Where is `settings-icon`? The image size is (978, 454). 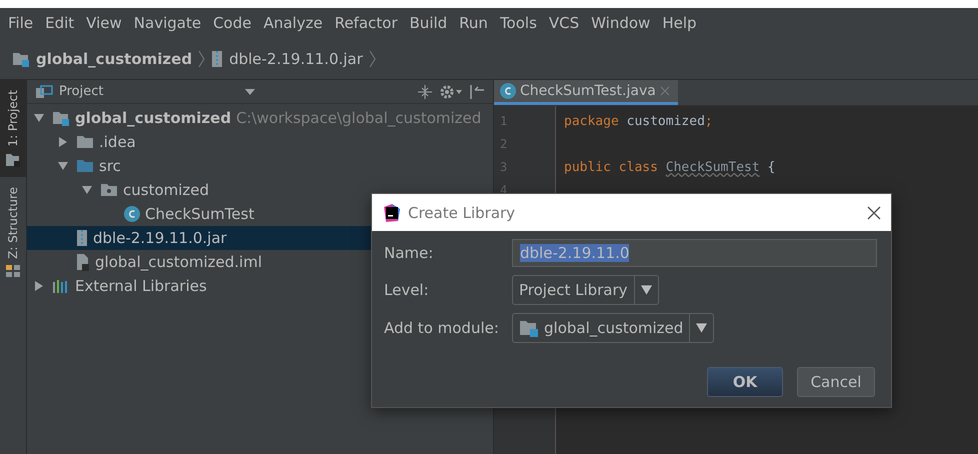
settings-icon is located at coordinates (451, 92).